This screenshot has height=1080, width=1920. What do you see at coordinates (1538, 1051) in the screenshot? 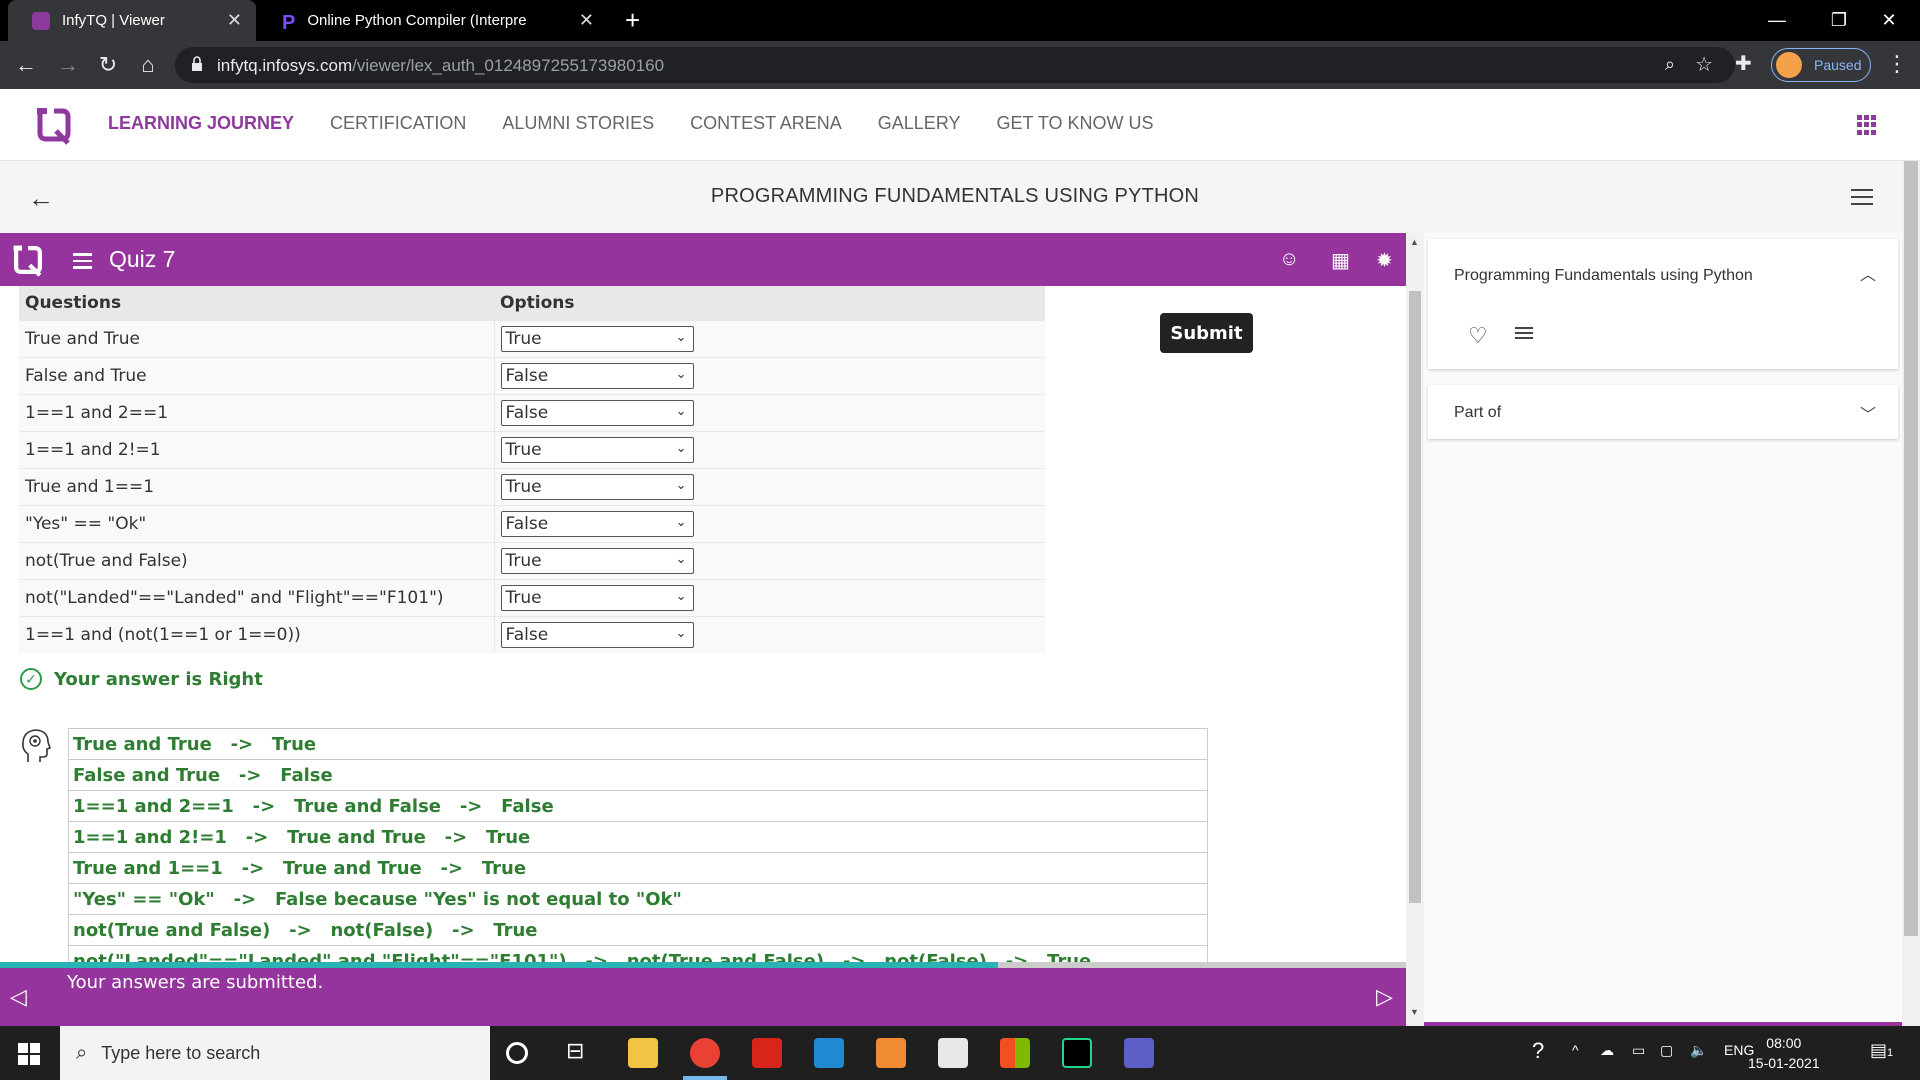
I see `help-icon: ?` at bounding box center [1538, 1051].